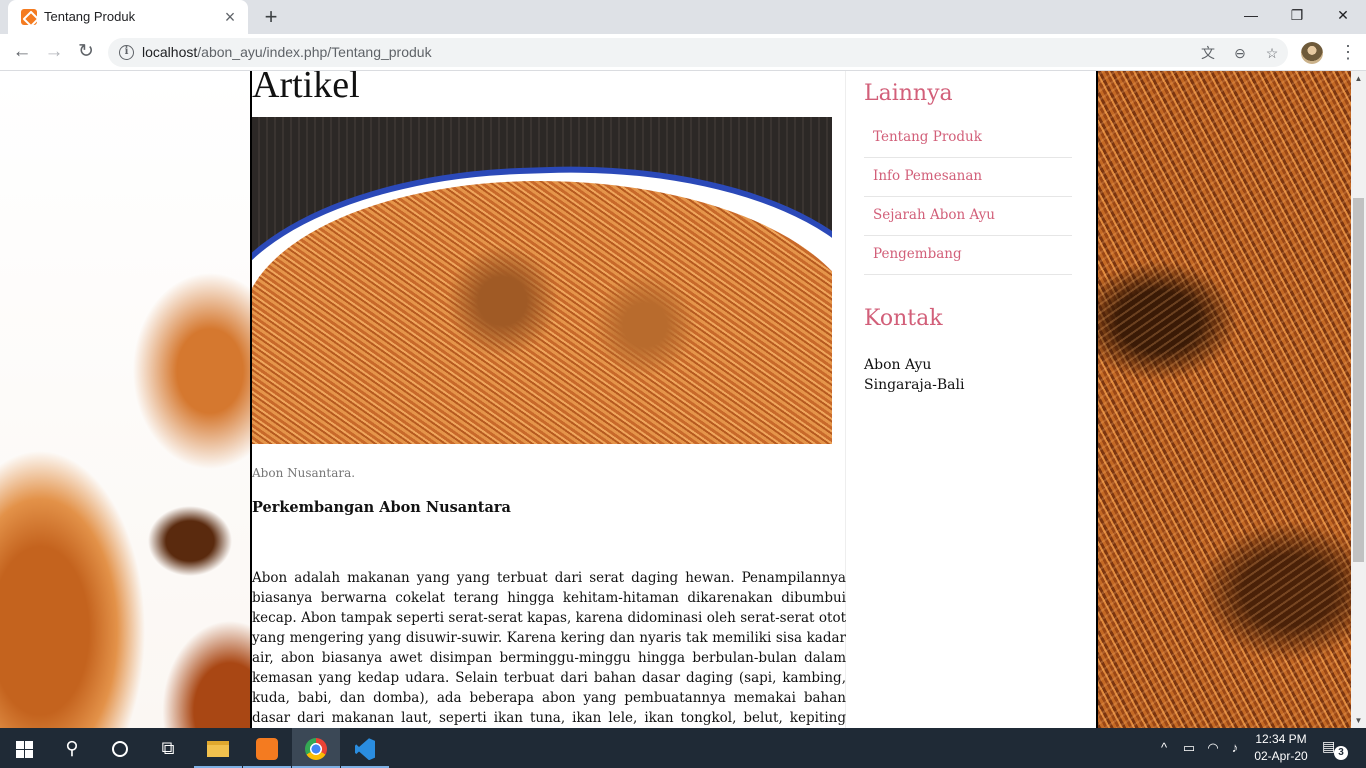 This screenshot has height=768, width=1366. What do you see at coordinates (908, 93) in the screenshot?
I see `sidebar-menu-heading: Lainnya` at bounding box center [908, 93].